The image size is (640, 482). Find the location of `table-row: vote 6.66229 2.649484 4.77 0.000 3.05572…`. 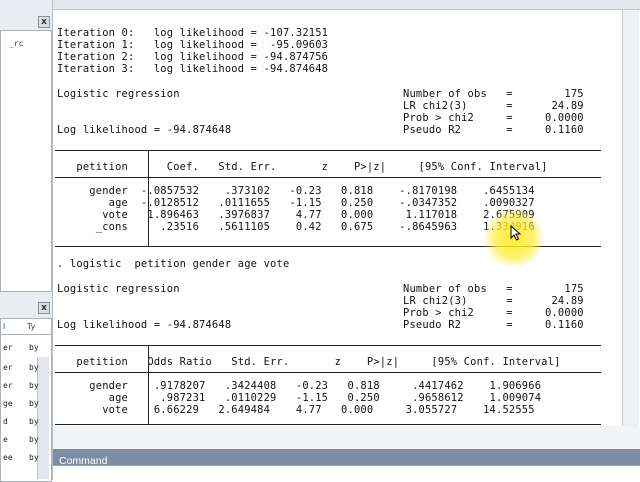

table-row: vote 6.66229 2.649484 4.77 0.000 3.05572… is located at coordinates (296, 410).